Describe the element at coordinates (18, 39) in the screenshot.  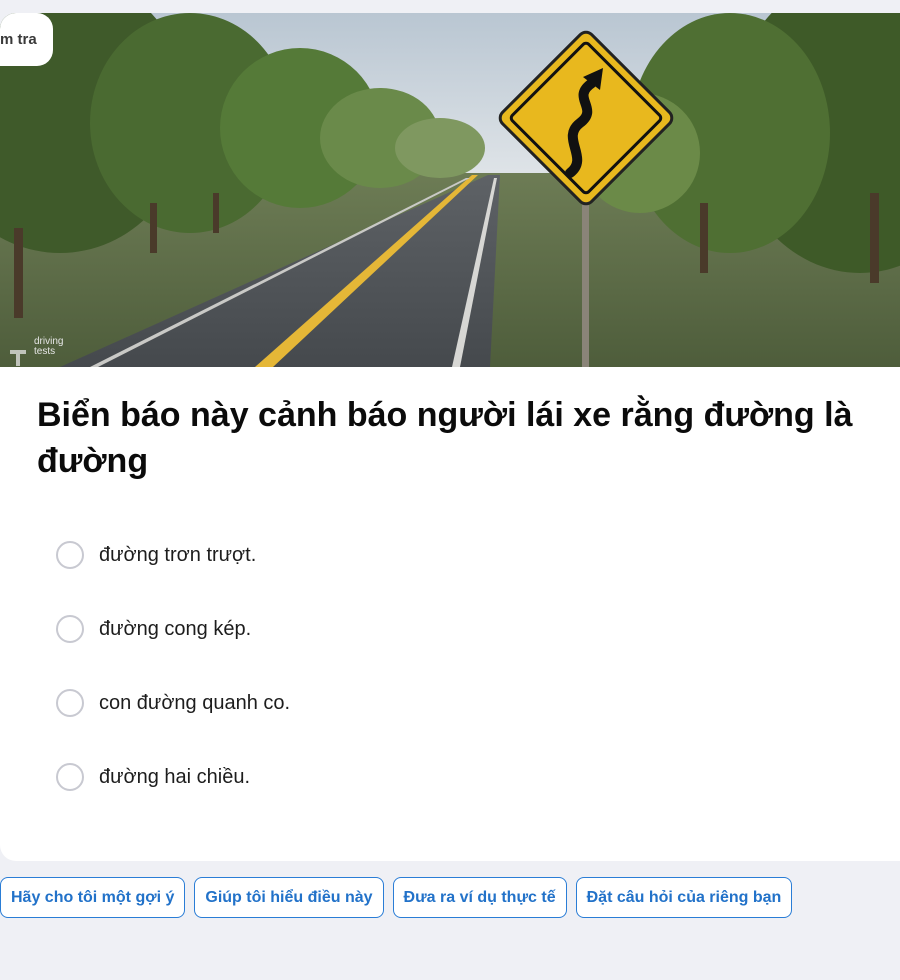
I see `check-tab-label: m tra` at that location.